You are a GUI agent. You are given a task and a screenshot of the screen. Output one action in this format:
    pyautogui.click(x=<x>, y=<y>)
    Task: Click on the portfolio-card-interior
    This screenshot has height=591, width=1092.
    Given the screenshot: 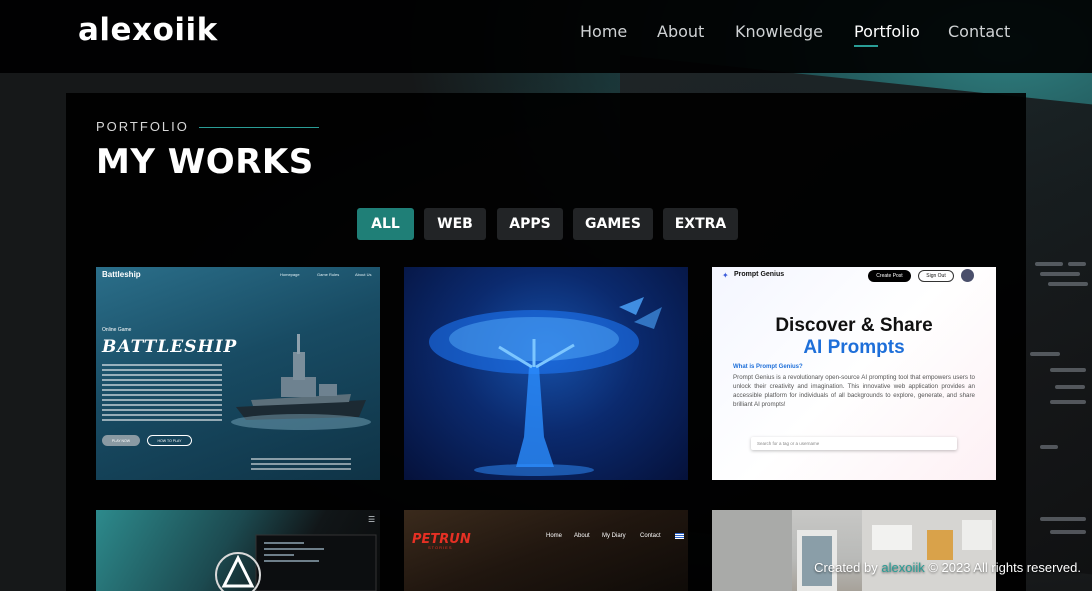 What is the action you would take?
    pyautogui.click(x=854, y=550)
    